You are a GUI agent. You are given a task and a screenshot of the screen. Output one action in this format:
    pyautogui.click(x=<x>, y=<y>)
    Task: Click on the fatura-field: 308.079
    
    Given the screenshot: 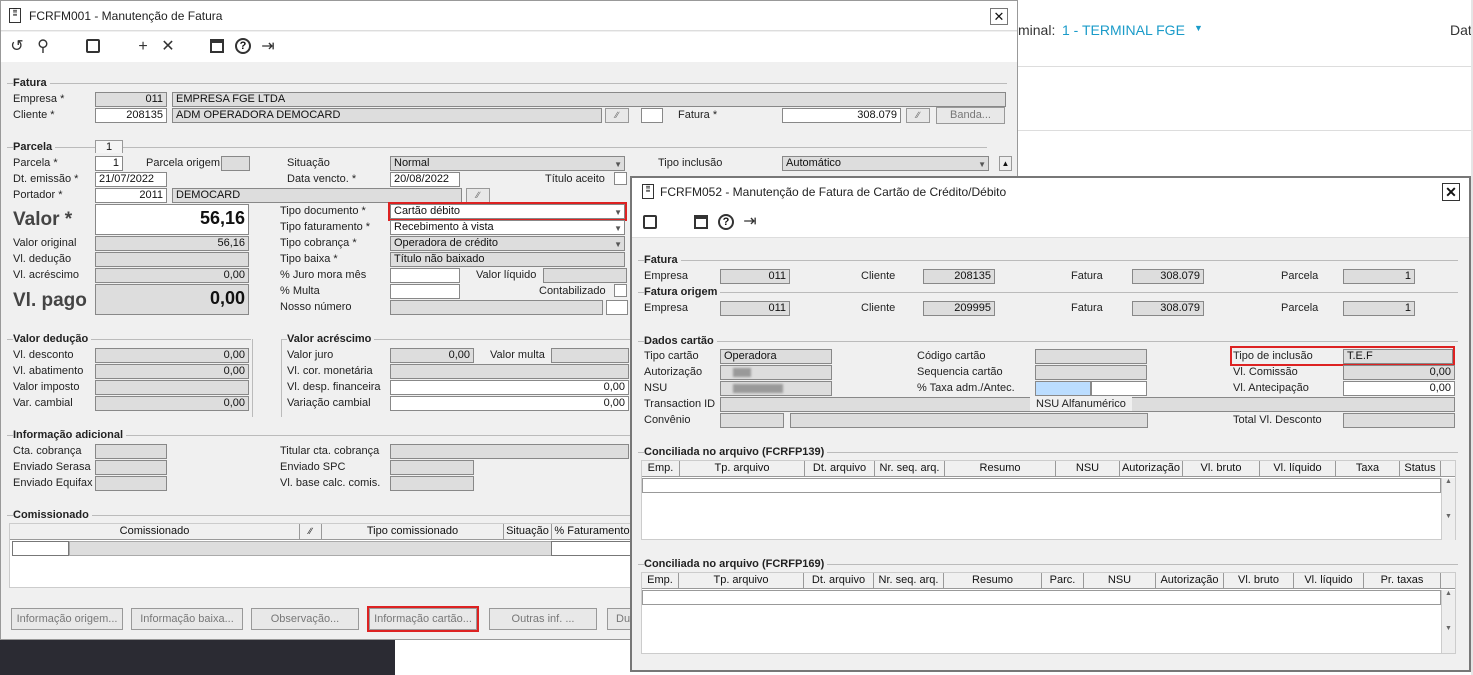 What is the action you would take?
    pyautogui.click(x=841, y=115)
    